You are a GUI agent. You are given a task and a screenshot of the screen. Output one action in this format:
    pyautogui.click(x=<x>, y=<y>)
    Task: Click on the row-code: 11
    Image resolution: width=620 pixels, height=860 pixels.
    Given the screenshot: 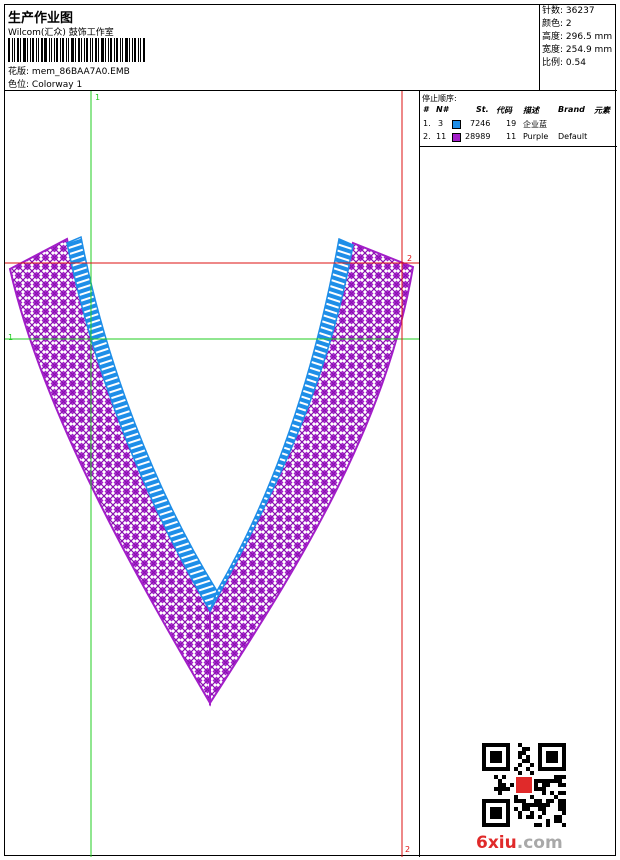 What is the action you would take?
    pyautogui.click(x=511, y=136)
    